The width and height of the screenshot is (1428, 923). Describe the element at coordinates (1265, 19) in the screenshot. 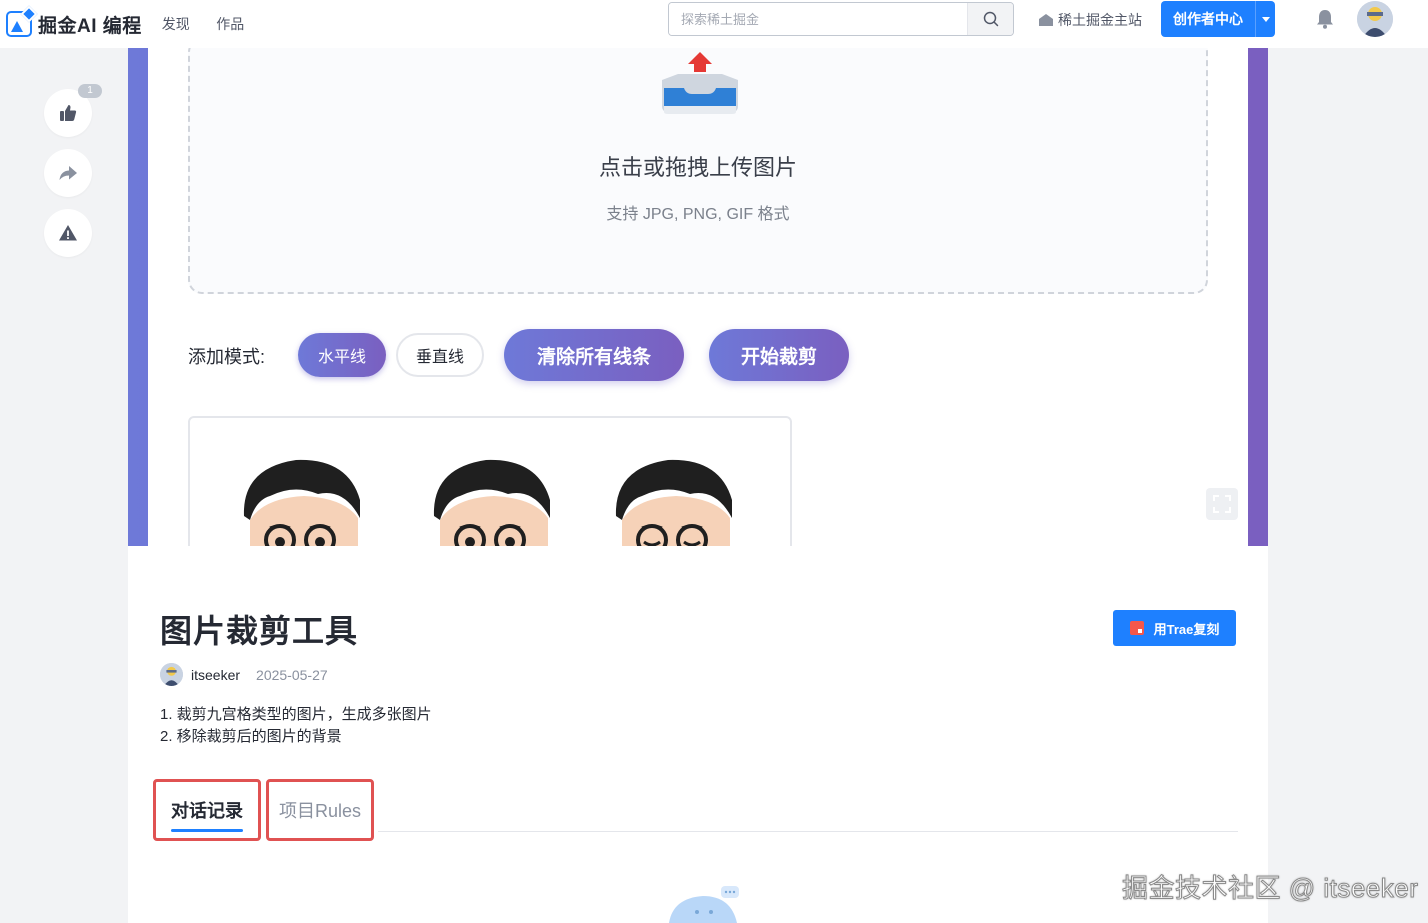

I see `creator-dropdown-button` at that location.